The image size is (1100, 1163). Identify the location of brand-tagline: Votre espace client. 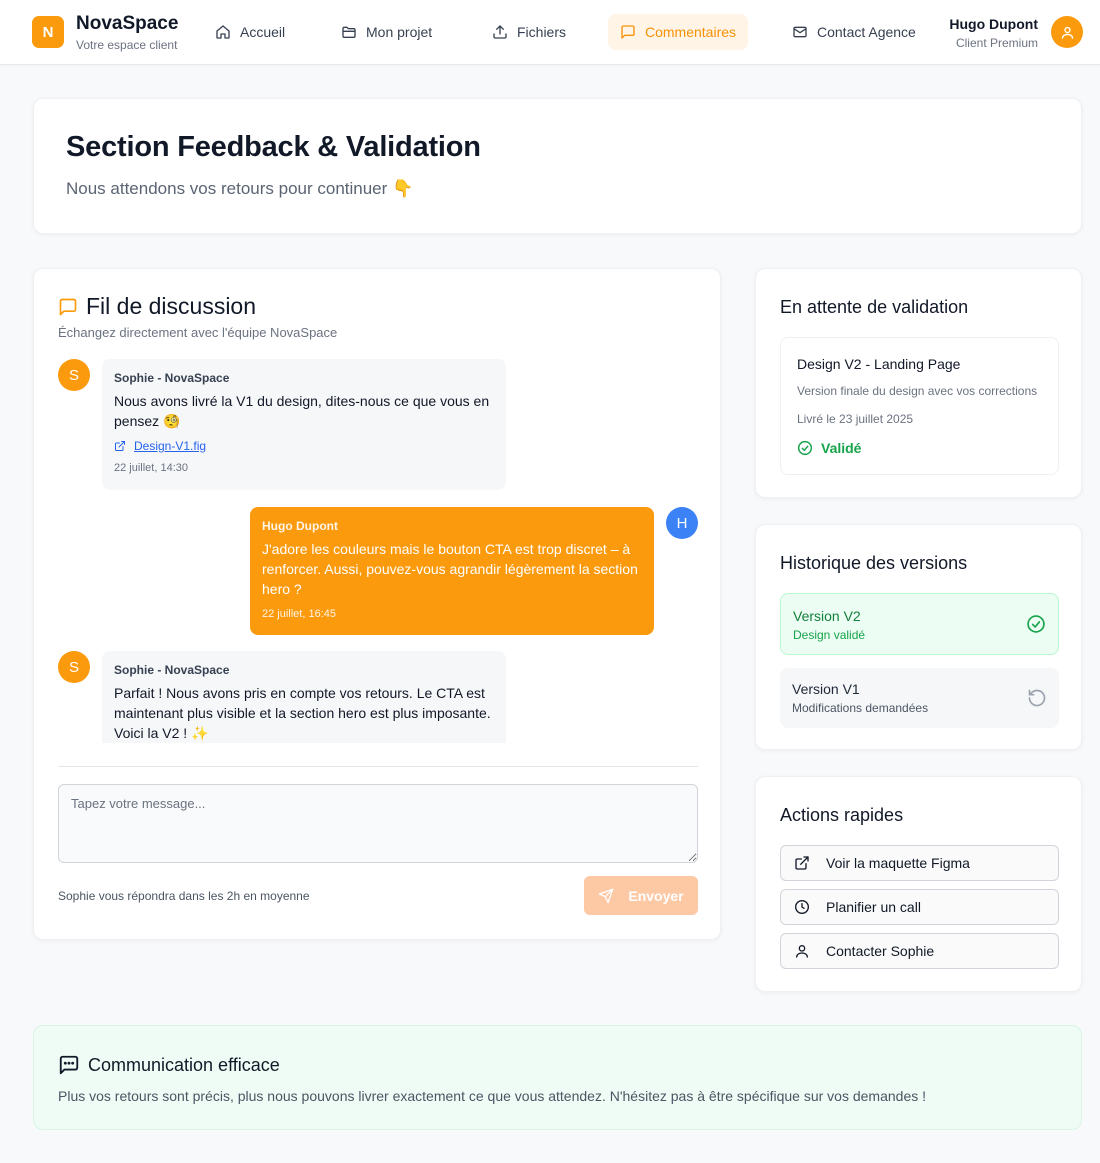
(127, 45).